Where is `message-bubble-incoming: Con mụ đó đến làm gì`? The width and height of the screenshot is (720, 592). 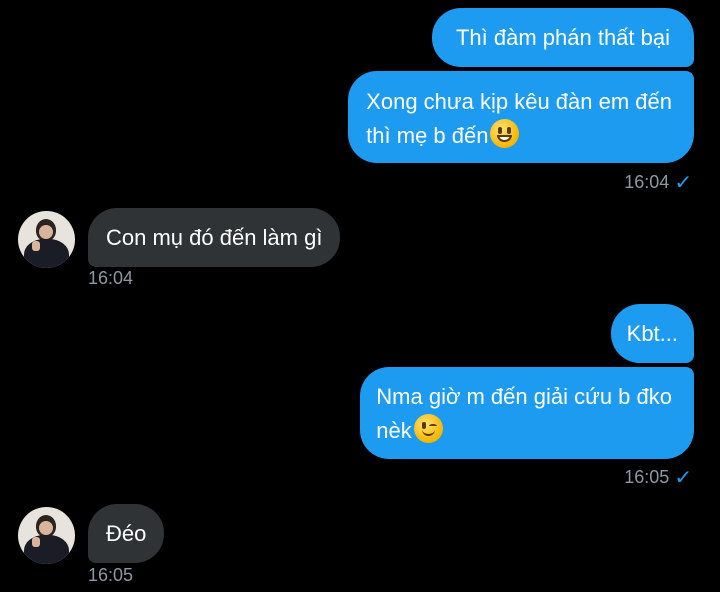 message-bubble-incoming: Con mụ đó đến làm gì is located at coordinates (214, 237).